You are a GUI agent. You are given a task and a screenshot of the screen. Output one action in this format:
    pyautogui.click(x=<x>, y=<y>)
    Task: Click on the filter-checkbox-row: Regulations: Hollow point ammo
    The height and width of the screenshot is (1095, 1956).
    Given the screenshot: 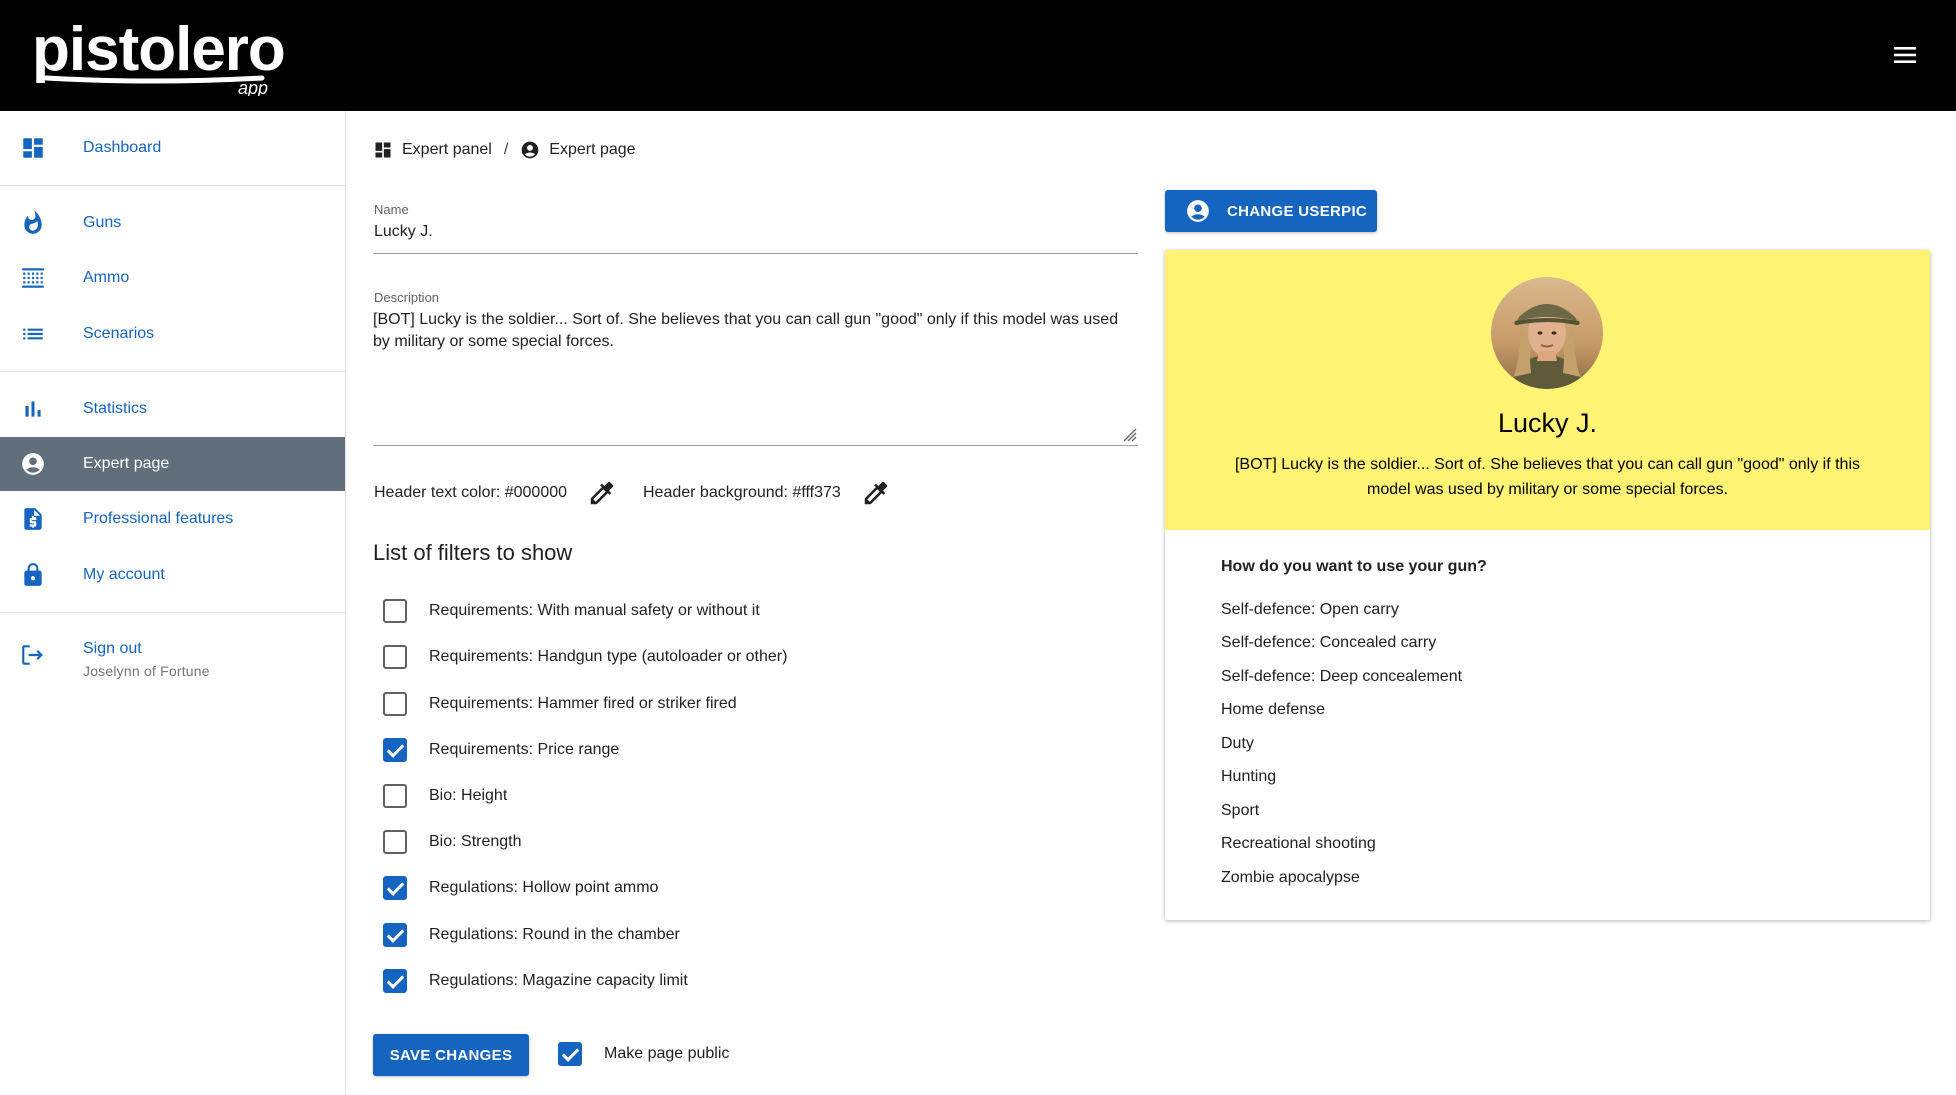 What is the action you would take?
    pyautogui.click(x=520, y=888)
    